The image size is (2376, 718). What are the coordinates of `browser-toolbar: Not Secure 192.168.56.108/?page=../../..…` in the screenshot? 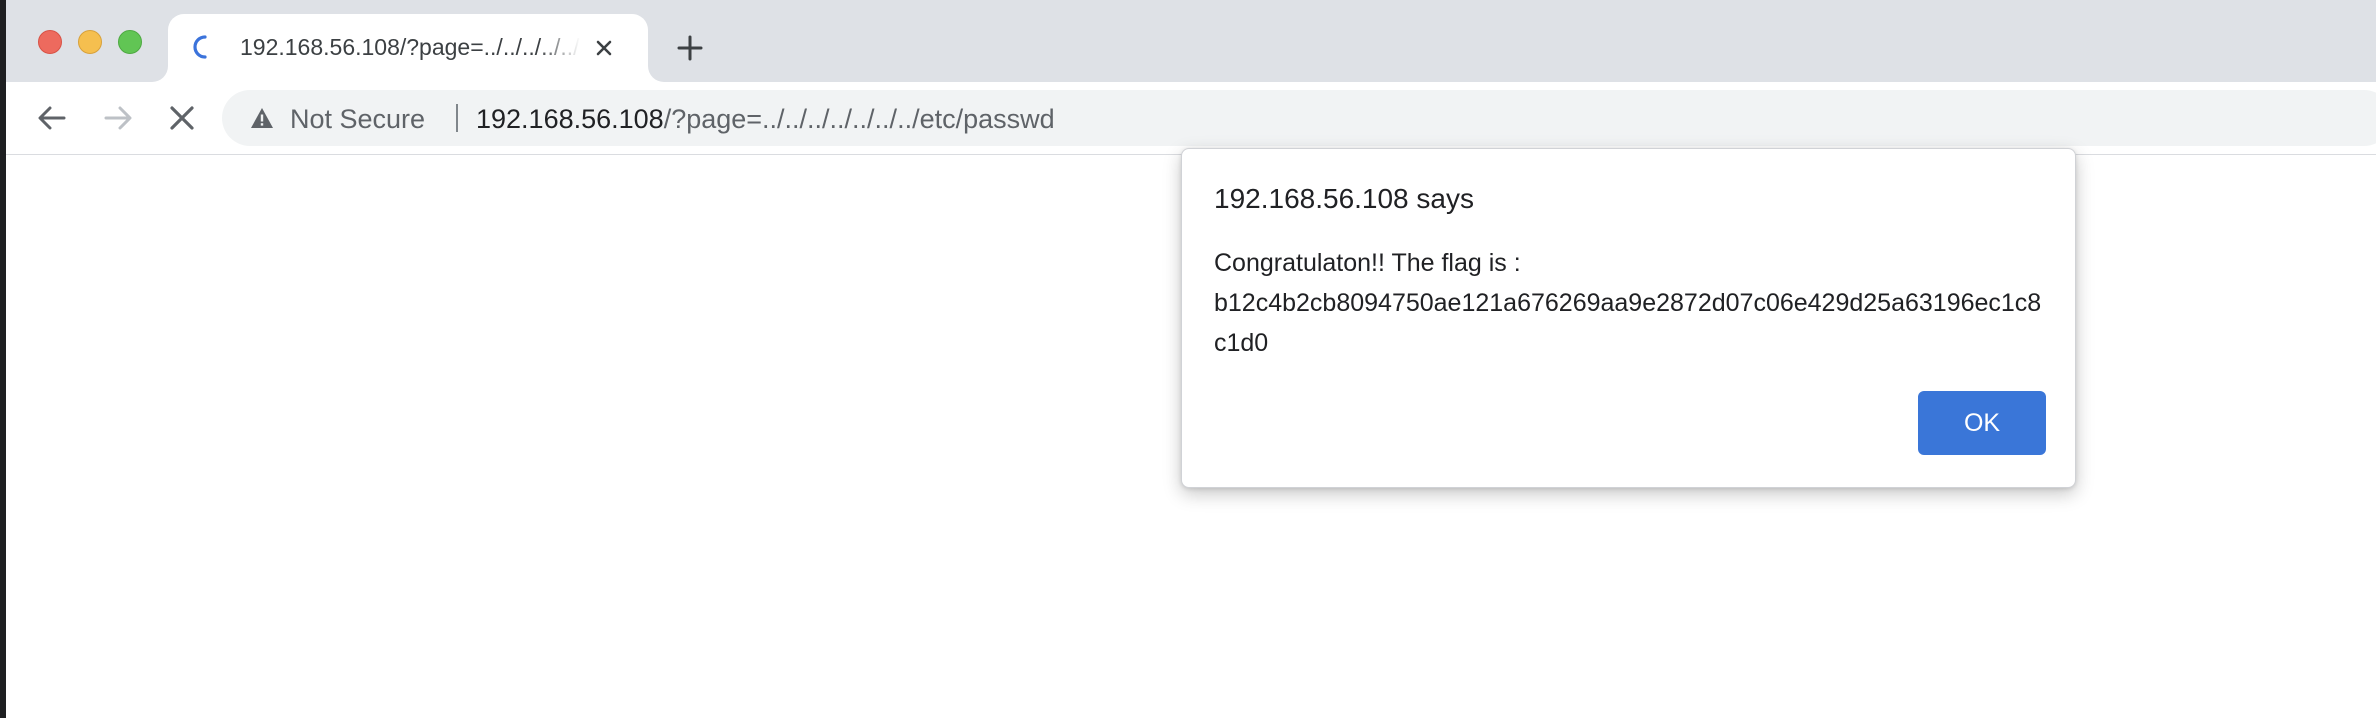 It's located at (1191, 118).